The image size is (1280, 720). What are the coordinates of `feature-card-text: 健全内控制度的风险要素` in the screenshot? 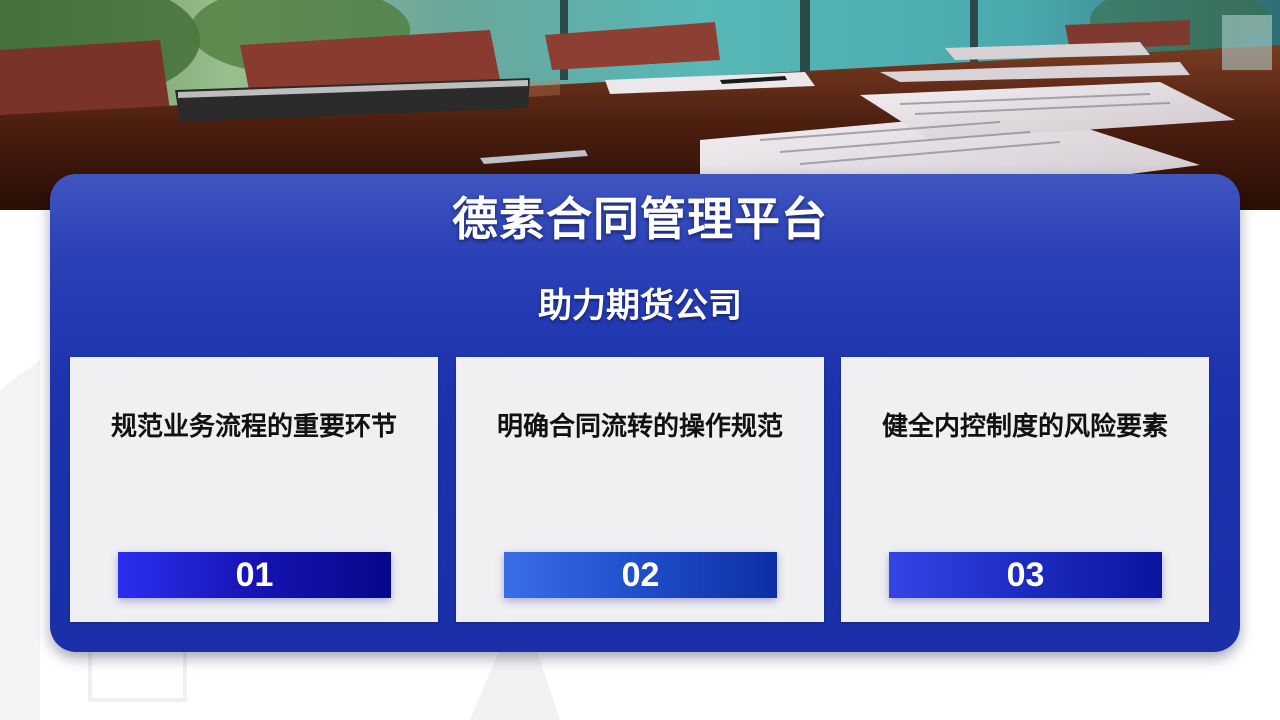 It's located at (1024, 427).